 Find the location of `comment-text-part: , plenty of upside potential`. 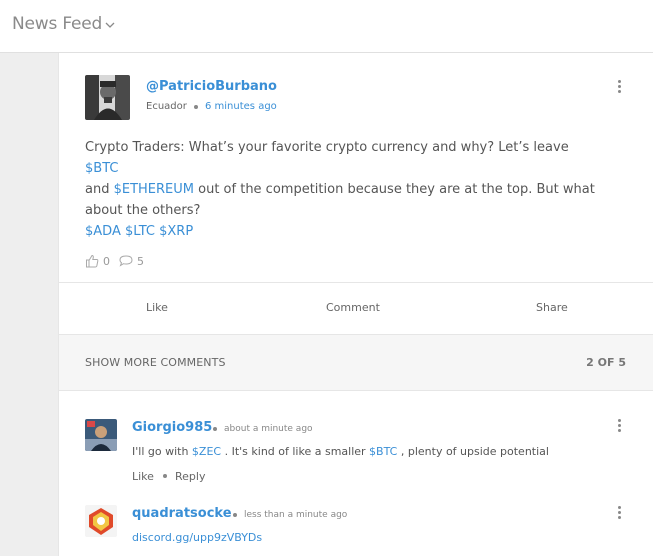

comment-text-part: , plenty of upside potential is located at coordinates (473, 451).